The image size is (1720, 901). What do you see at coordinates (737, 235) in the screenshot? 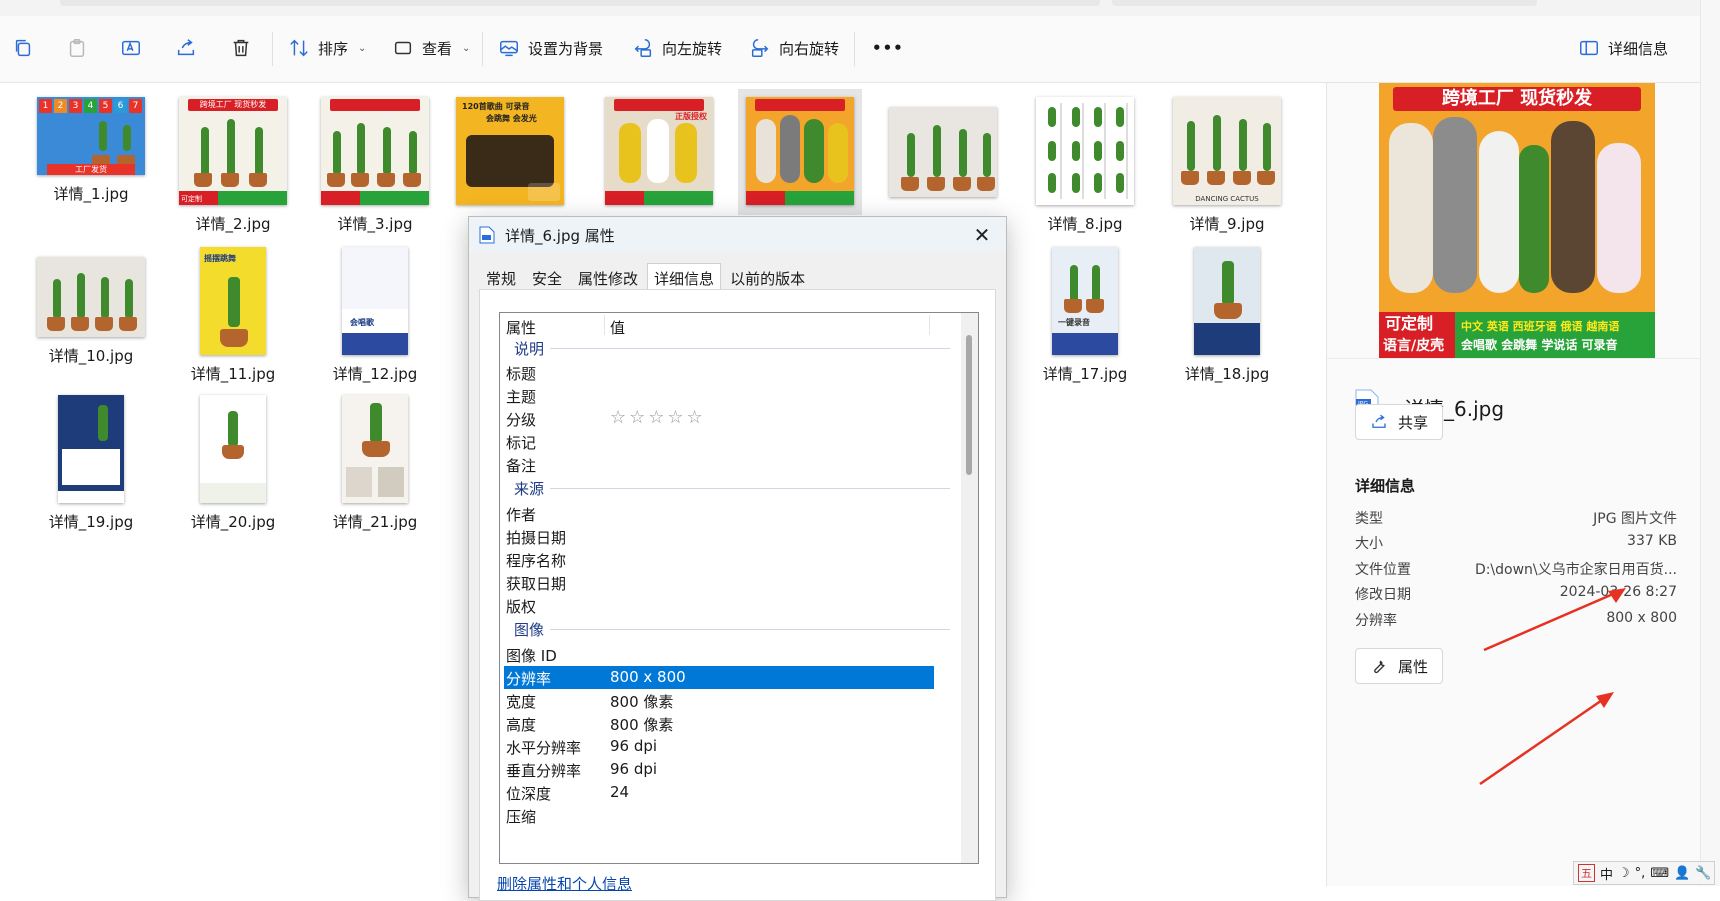
I see `dialog-title-bar: 详情_6.jpg 属性 ✕` at bounding box center [737, 235].